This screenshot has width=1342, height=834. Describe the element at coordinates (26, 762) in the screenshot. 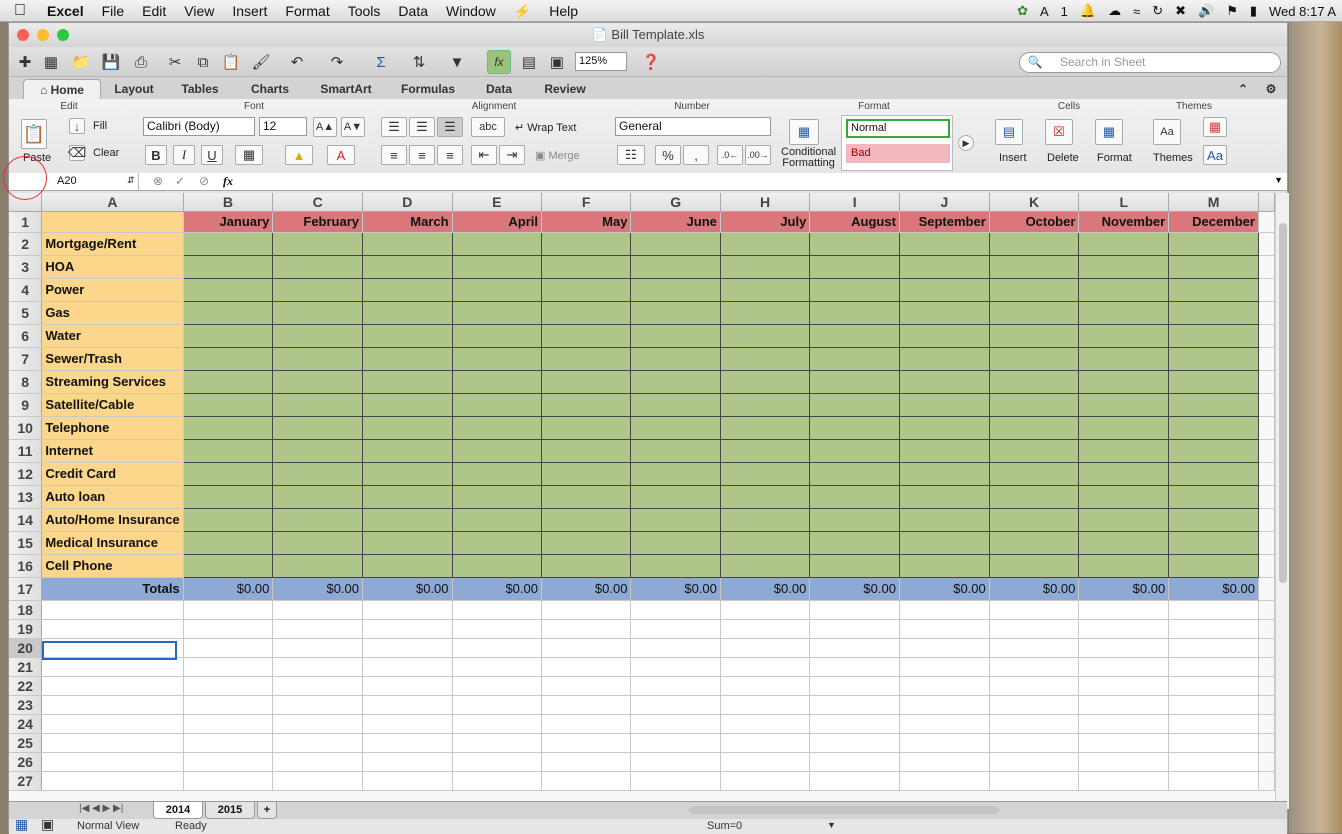

I see `row-header: 26` at that location.